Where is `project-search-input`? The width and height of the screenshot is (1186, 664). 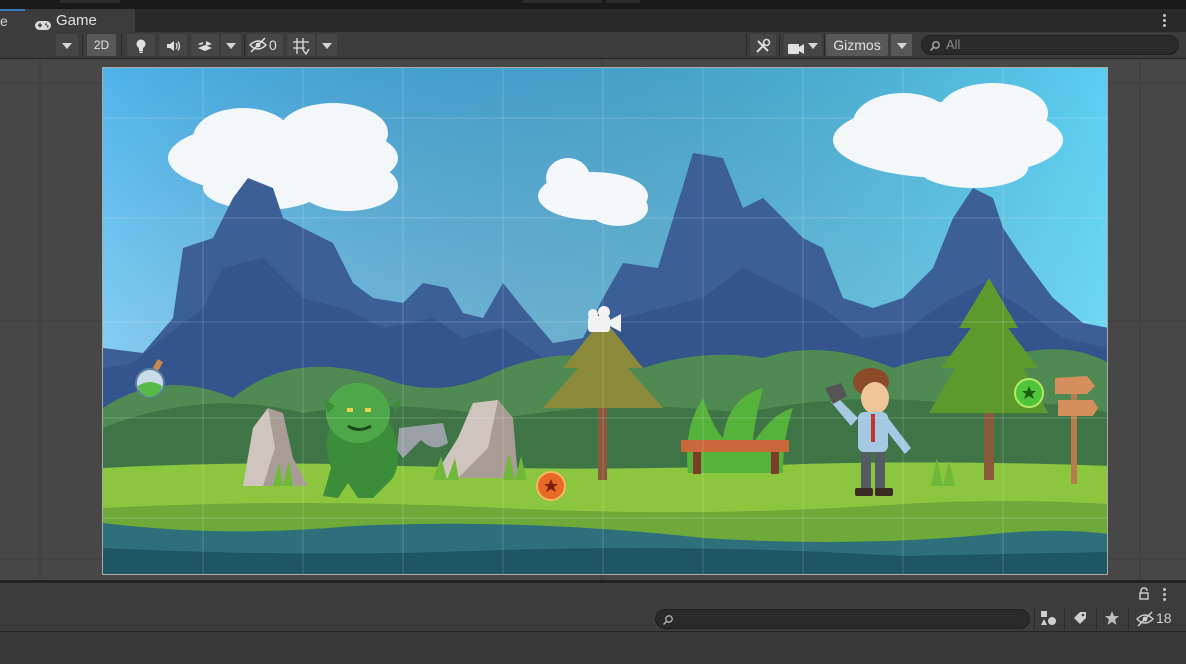 project-search-input is located at coordinates (842, 619).